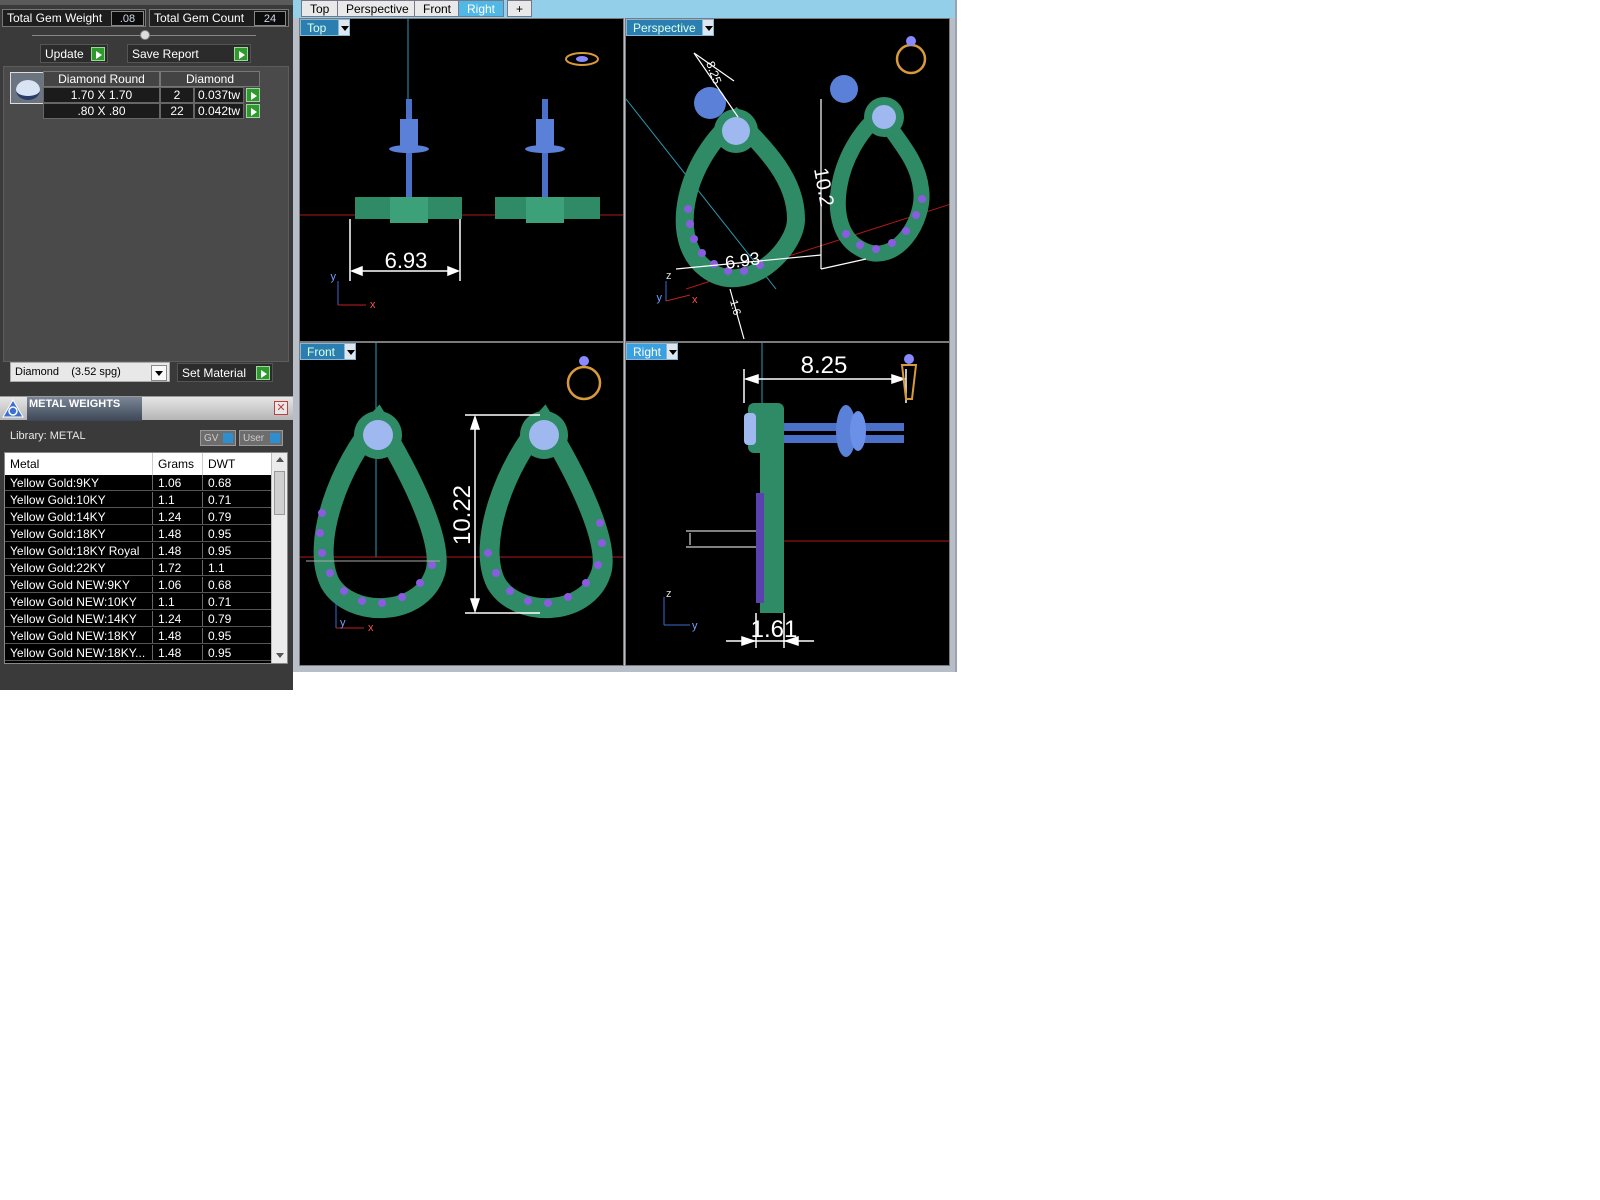  Describe the element at coordinates (879, 168) in the screenshot. I see `earring-right-perspective` at that location.